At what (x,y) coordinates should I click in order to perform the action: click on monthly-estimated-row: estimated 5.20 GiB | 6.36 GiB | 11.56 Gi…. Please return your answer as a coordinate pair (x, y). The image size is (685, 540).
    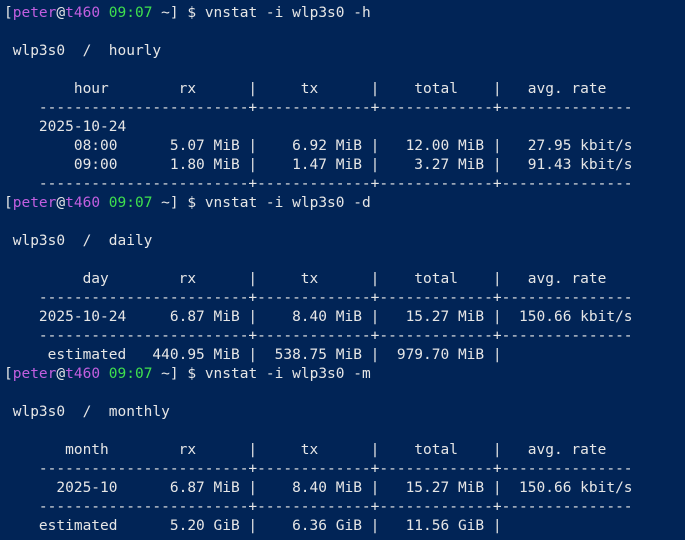
    Looking at the image, I should click on (253, 526).